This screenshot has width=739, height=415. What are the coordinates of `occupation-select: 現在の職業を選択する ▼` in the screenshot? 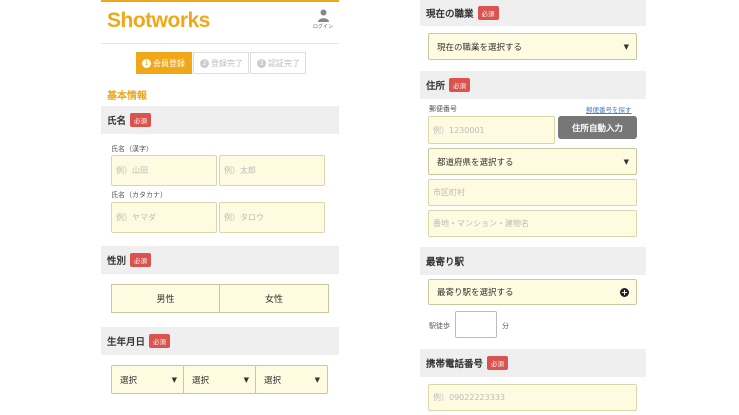 It's located at (532, 46).